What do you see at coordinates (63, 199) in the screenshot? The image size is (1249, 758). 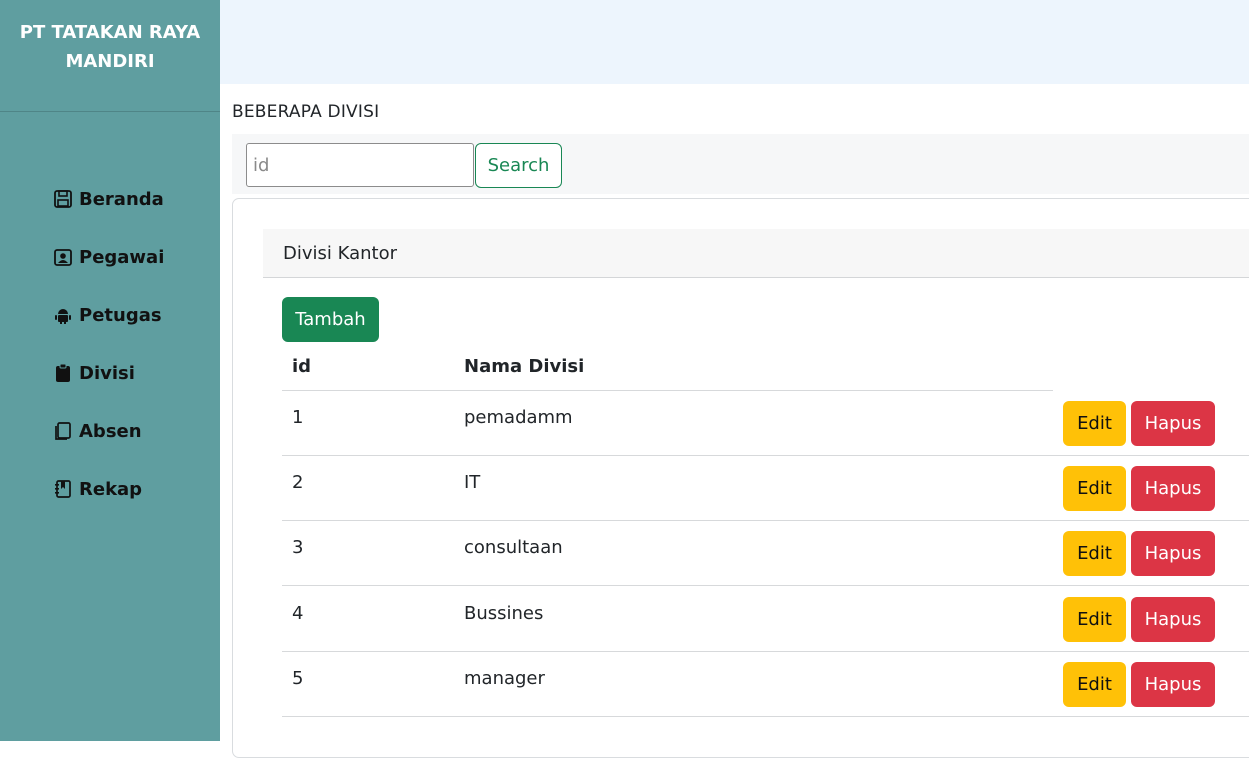 I see `save-icon` at bounding box center [63, 199].